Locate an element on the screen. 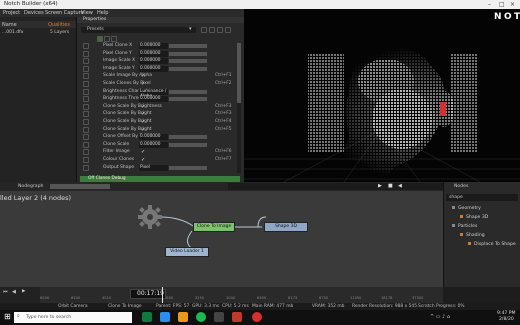 The height and width of the screenshot is (325, 520). property-row: Scale Image By Alpha ✓ Ctrl+F1 is located at coordinates (156, 76).